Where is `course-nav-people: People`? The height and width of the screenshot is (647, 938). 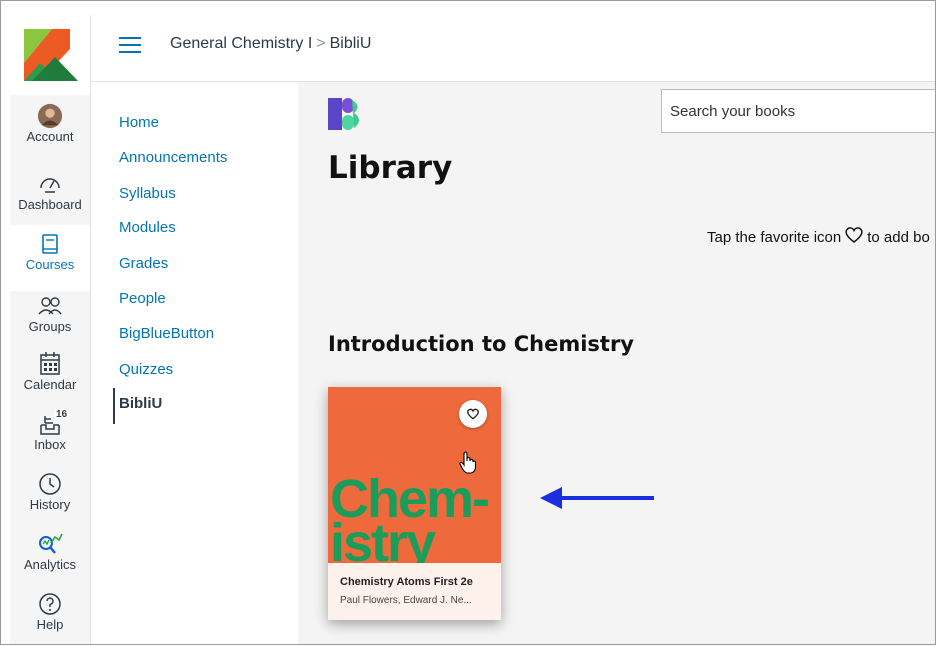 course-nav-people: People is located at coordinates (142, 298).